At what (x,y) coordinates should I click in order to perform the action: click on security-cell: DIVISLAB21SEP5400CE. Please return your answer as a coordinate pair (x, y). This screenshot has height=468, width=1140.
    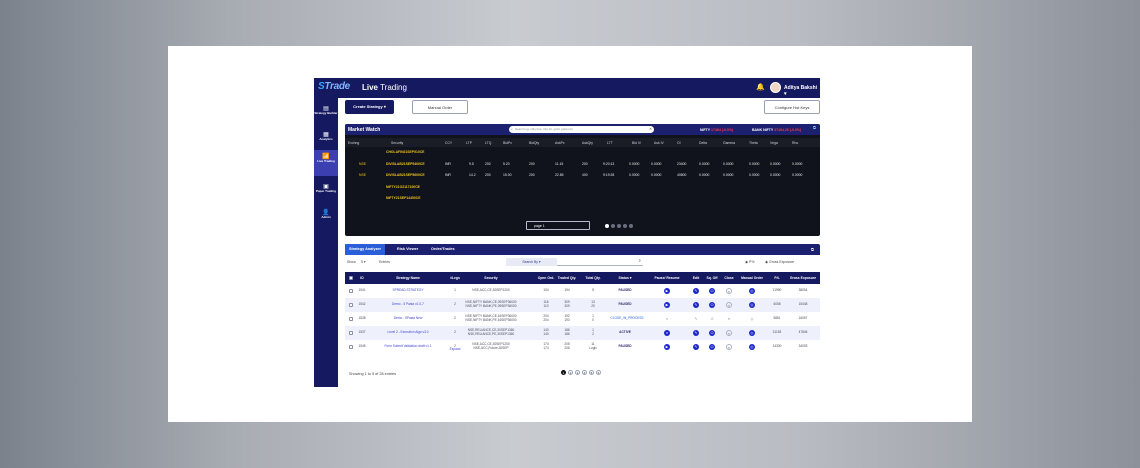
    Looking at the image, I should click on (405, 164).